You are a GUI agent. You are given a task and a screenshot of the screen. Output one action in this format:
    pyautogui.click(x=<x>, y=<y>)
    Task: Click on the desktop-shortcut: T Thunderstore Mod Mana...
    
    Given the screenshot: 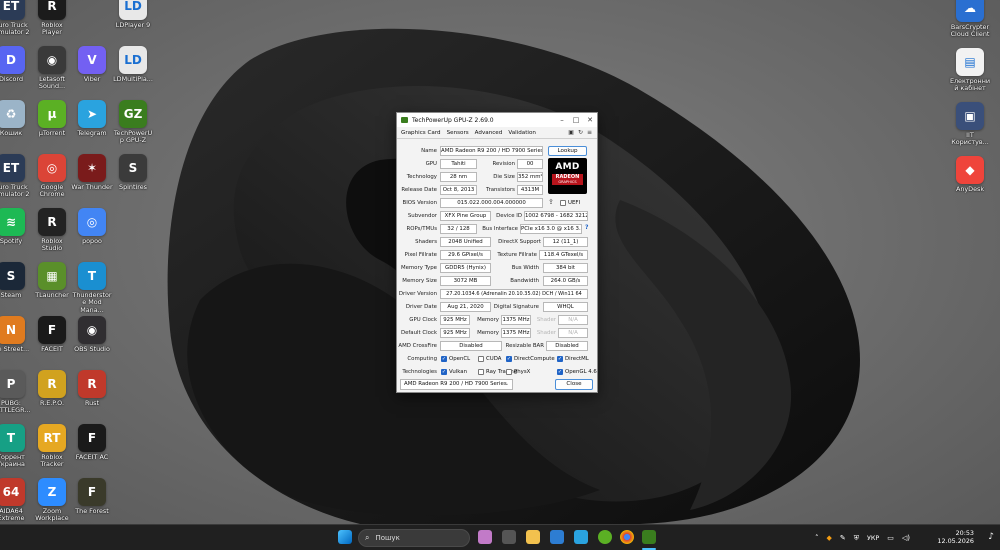 What is the action you would take?
    pyautogui.click(x=92, y=288)
    